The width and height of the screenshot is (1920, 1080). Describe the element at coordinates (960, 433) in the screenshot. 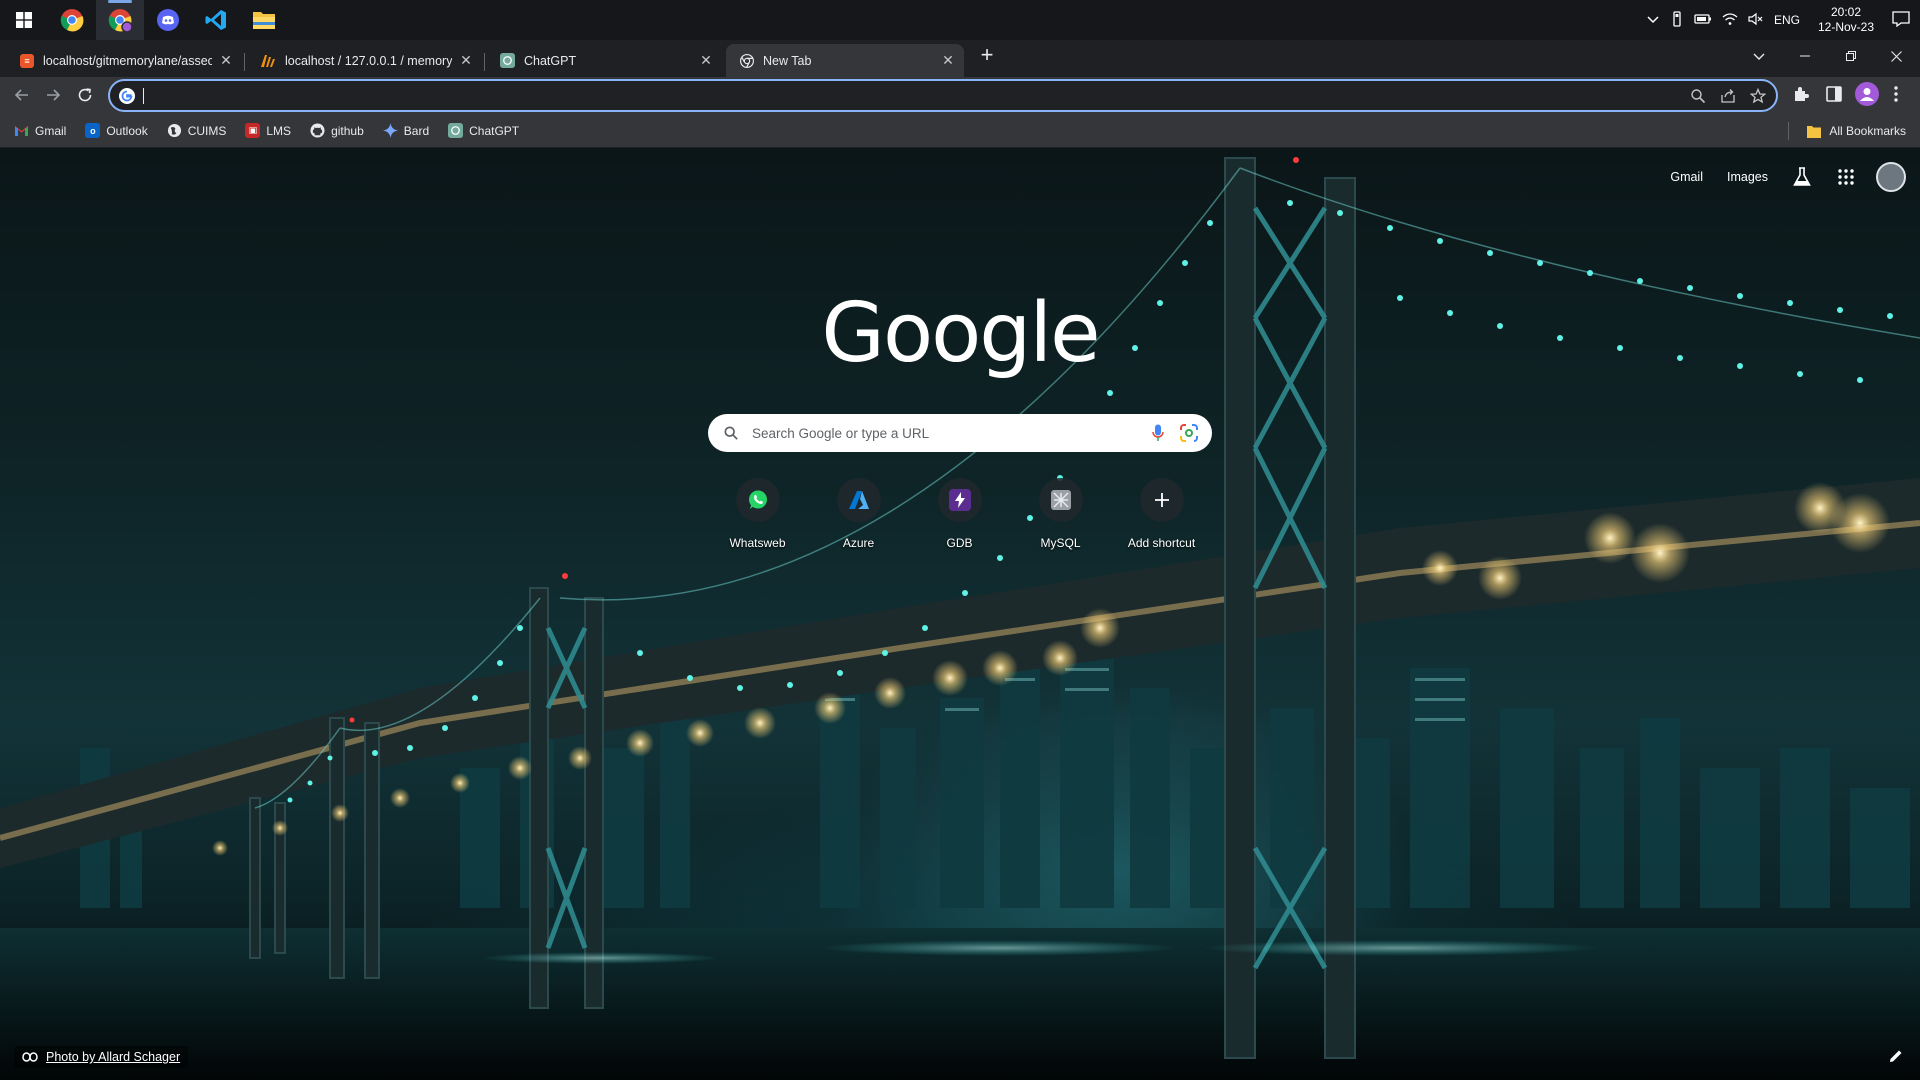

I see `ntp-search-box: Search Google or type a URL` at that location.